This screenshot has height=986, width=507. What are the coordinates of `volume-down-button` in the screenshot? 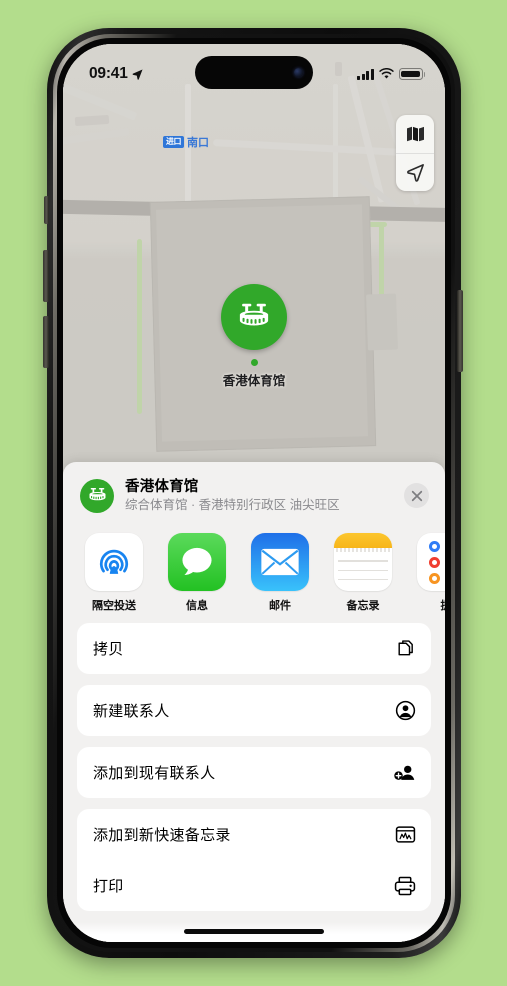 It's located at (46, 342).